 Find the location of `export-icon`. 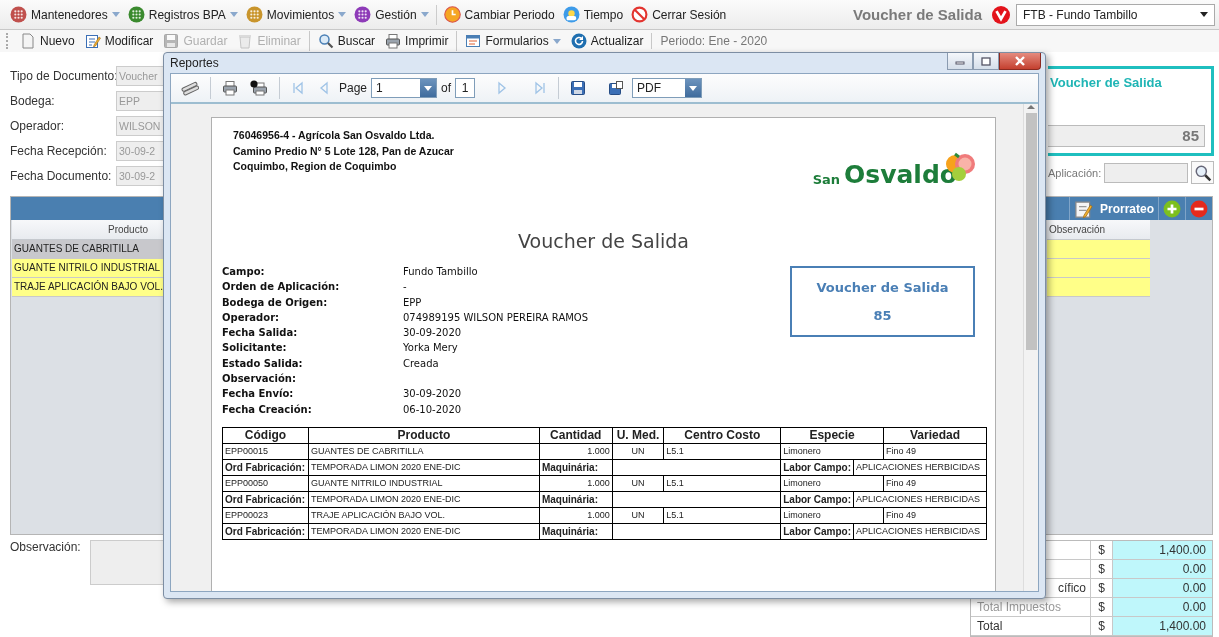

export-icon is located at coordinates (616, 88).